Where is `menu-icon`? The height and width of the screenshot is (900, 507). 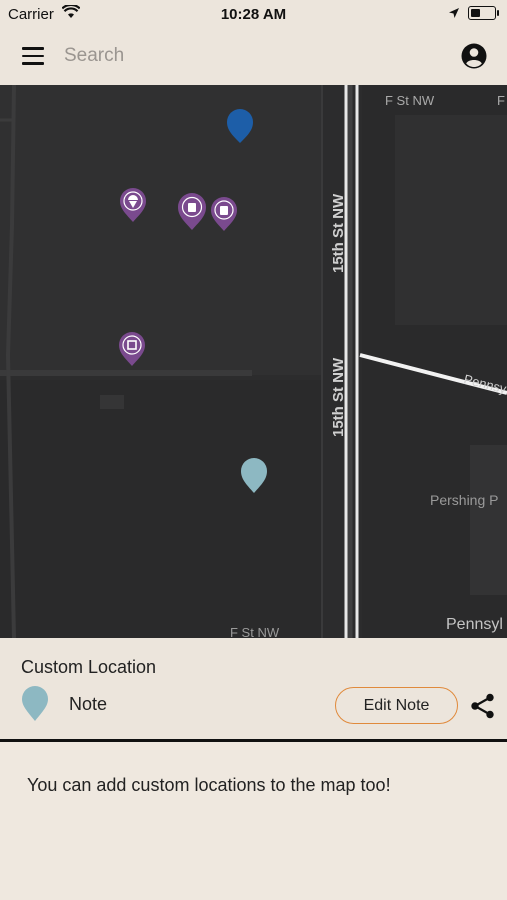 menu-icon is located at coordinates (33, 56).